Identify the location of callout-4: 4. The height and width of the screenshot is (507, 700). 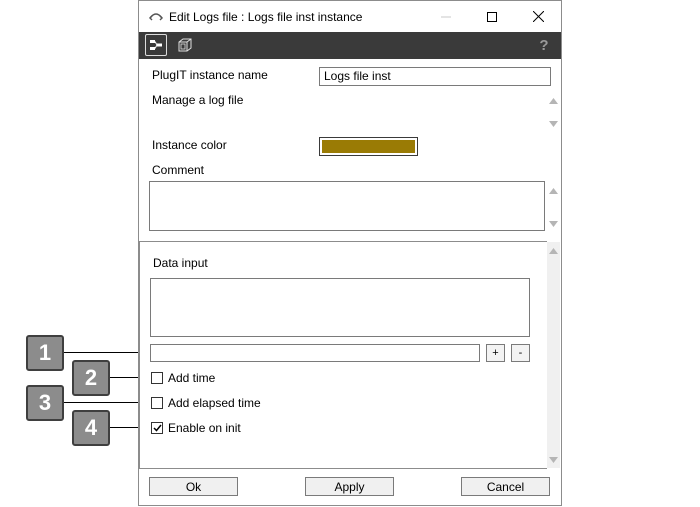
(91, 428).